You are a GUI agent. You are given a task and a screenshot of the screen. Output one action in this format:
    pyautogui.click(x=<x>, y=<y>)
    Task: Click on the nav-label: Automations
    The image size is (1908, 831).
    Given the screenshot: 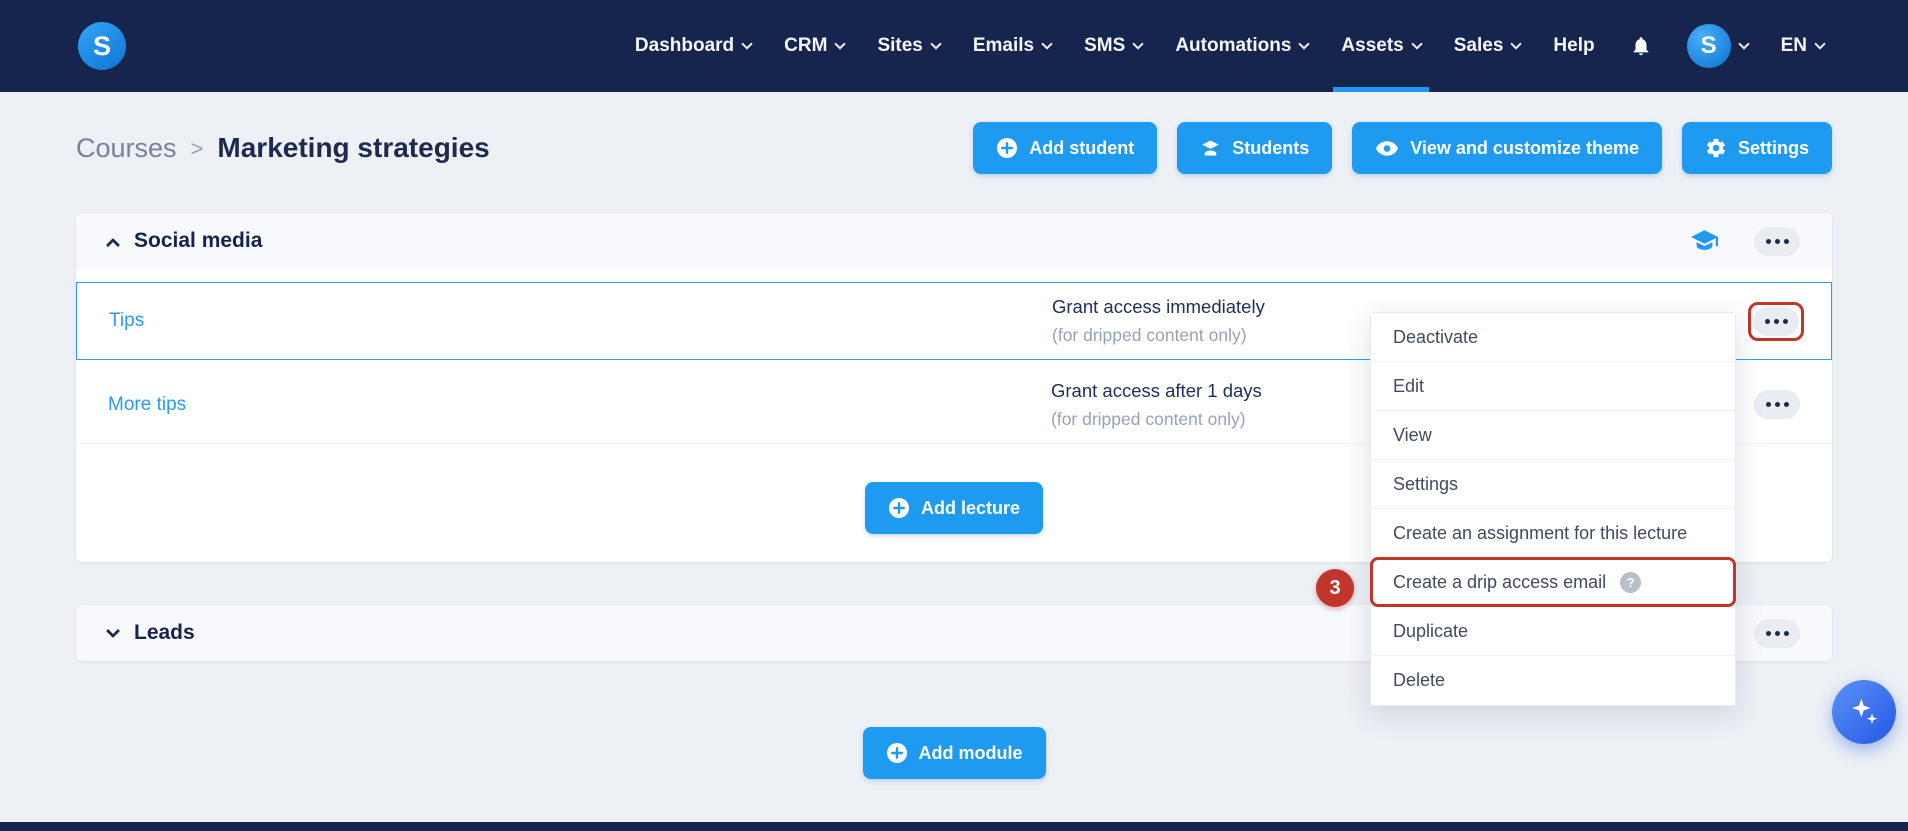 What is the action you would take?
    pyautogui.click(x=1233, y=45)
    